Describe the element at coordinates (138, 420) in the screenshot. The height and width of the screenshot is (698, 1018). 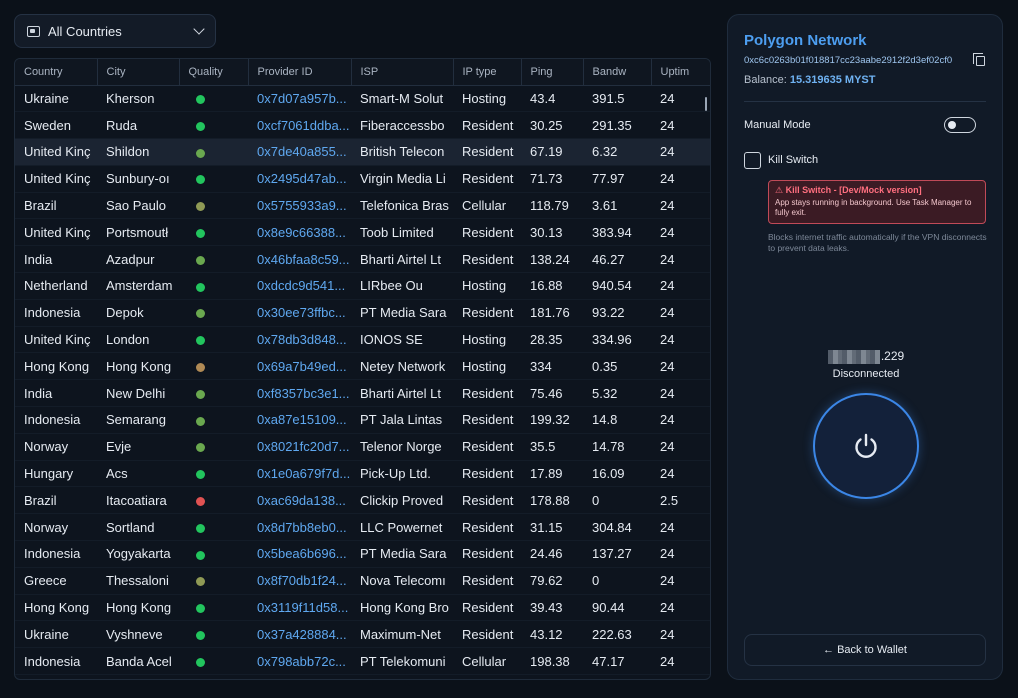
I see `city-cell: Semarang` at that location.